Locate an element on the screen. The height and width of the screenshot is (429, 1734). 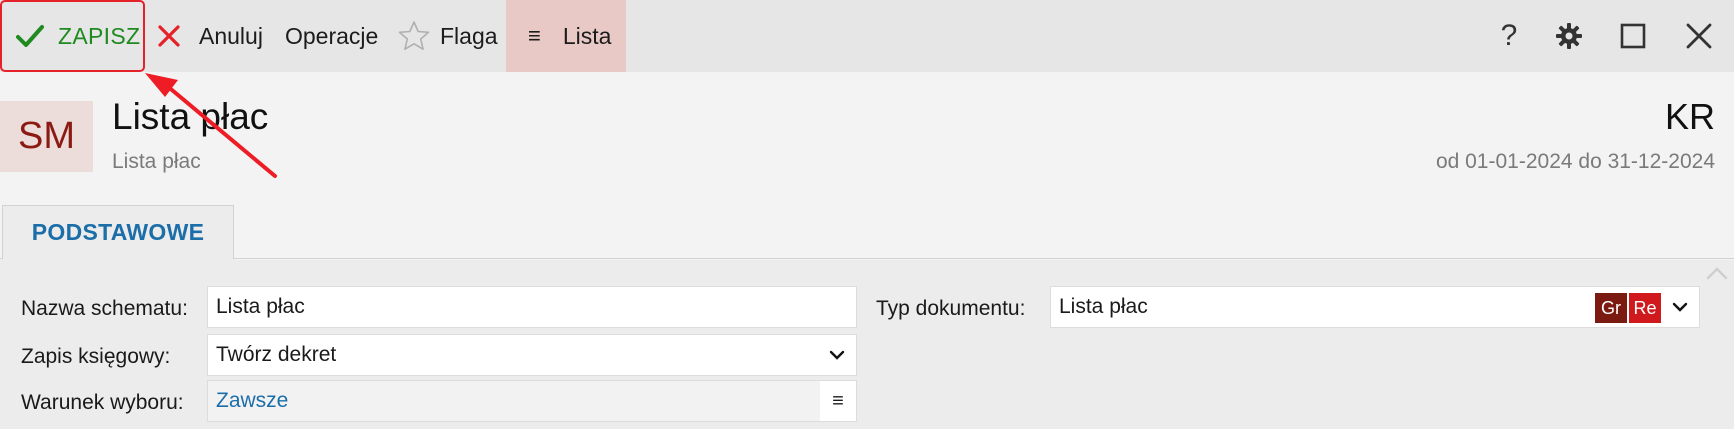
re-badge-button: Re is located at coordinates (1645, 308).